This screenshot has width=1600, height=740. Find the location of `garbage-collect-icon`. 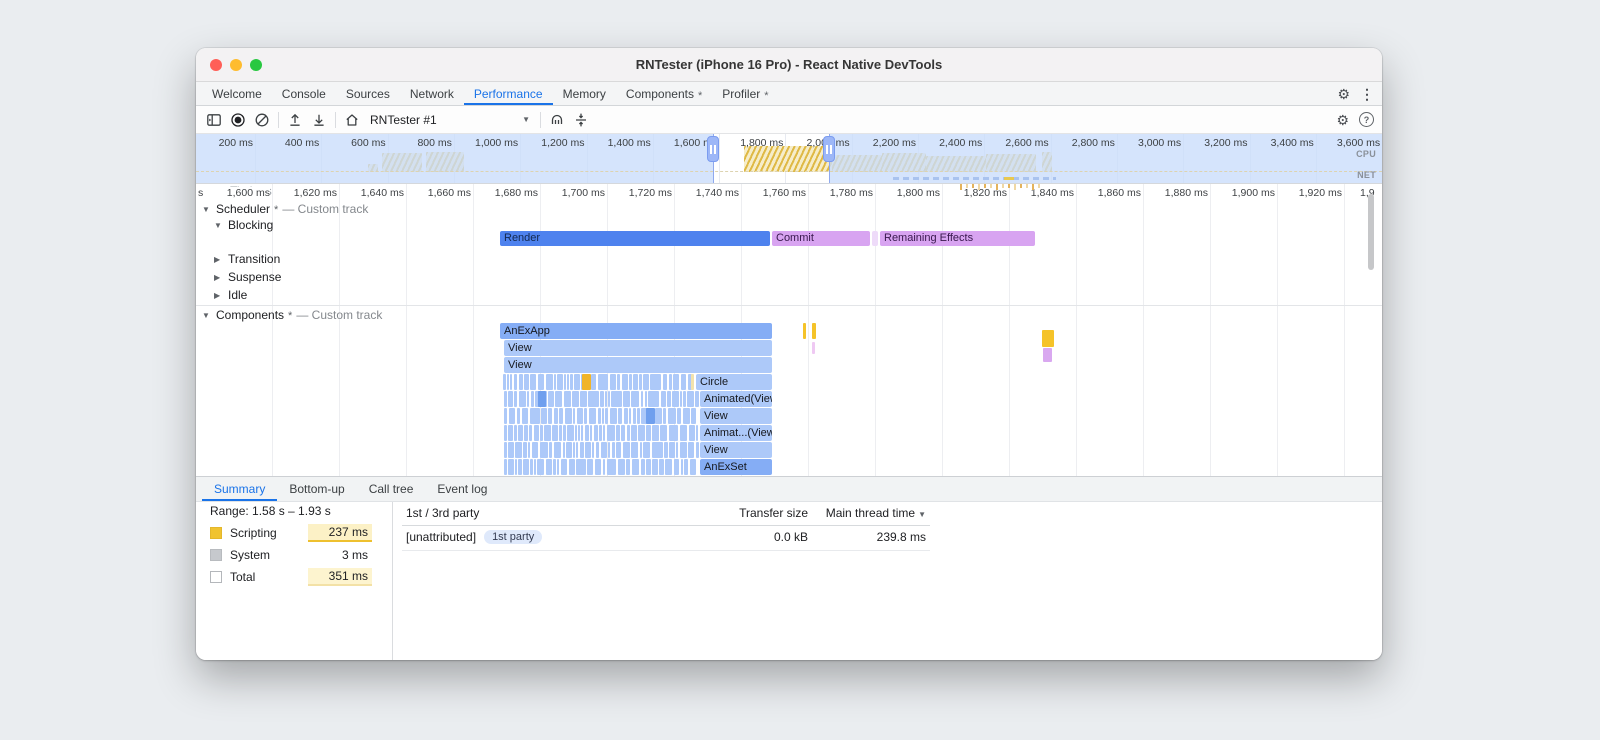

garbage-collect-icon is located at coordinates (557, 120).